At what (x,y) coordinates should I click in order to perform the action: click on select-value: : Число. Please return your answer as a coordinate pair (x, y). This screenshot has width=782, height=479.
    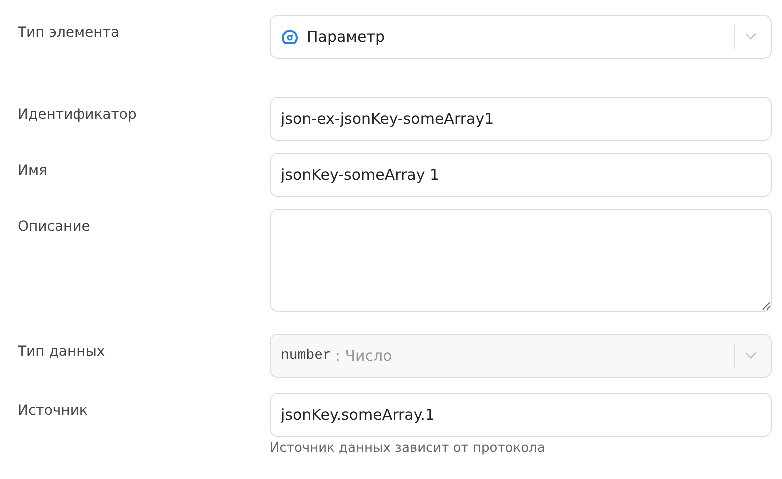
    Looking at the image, I should click on (363, 356).